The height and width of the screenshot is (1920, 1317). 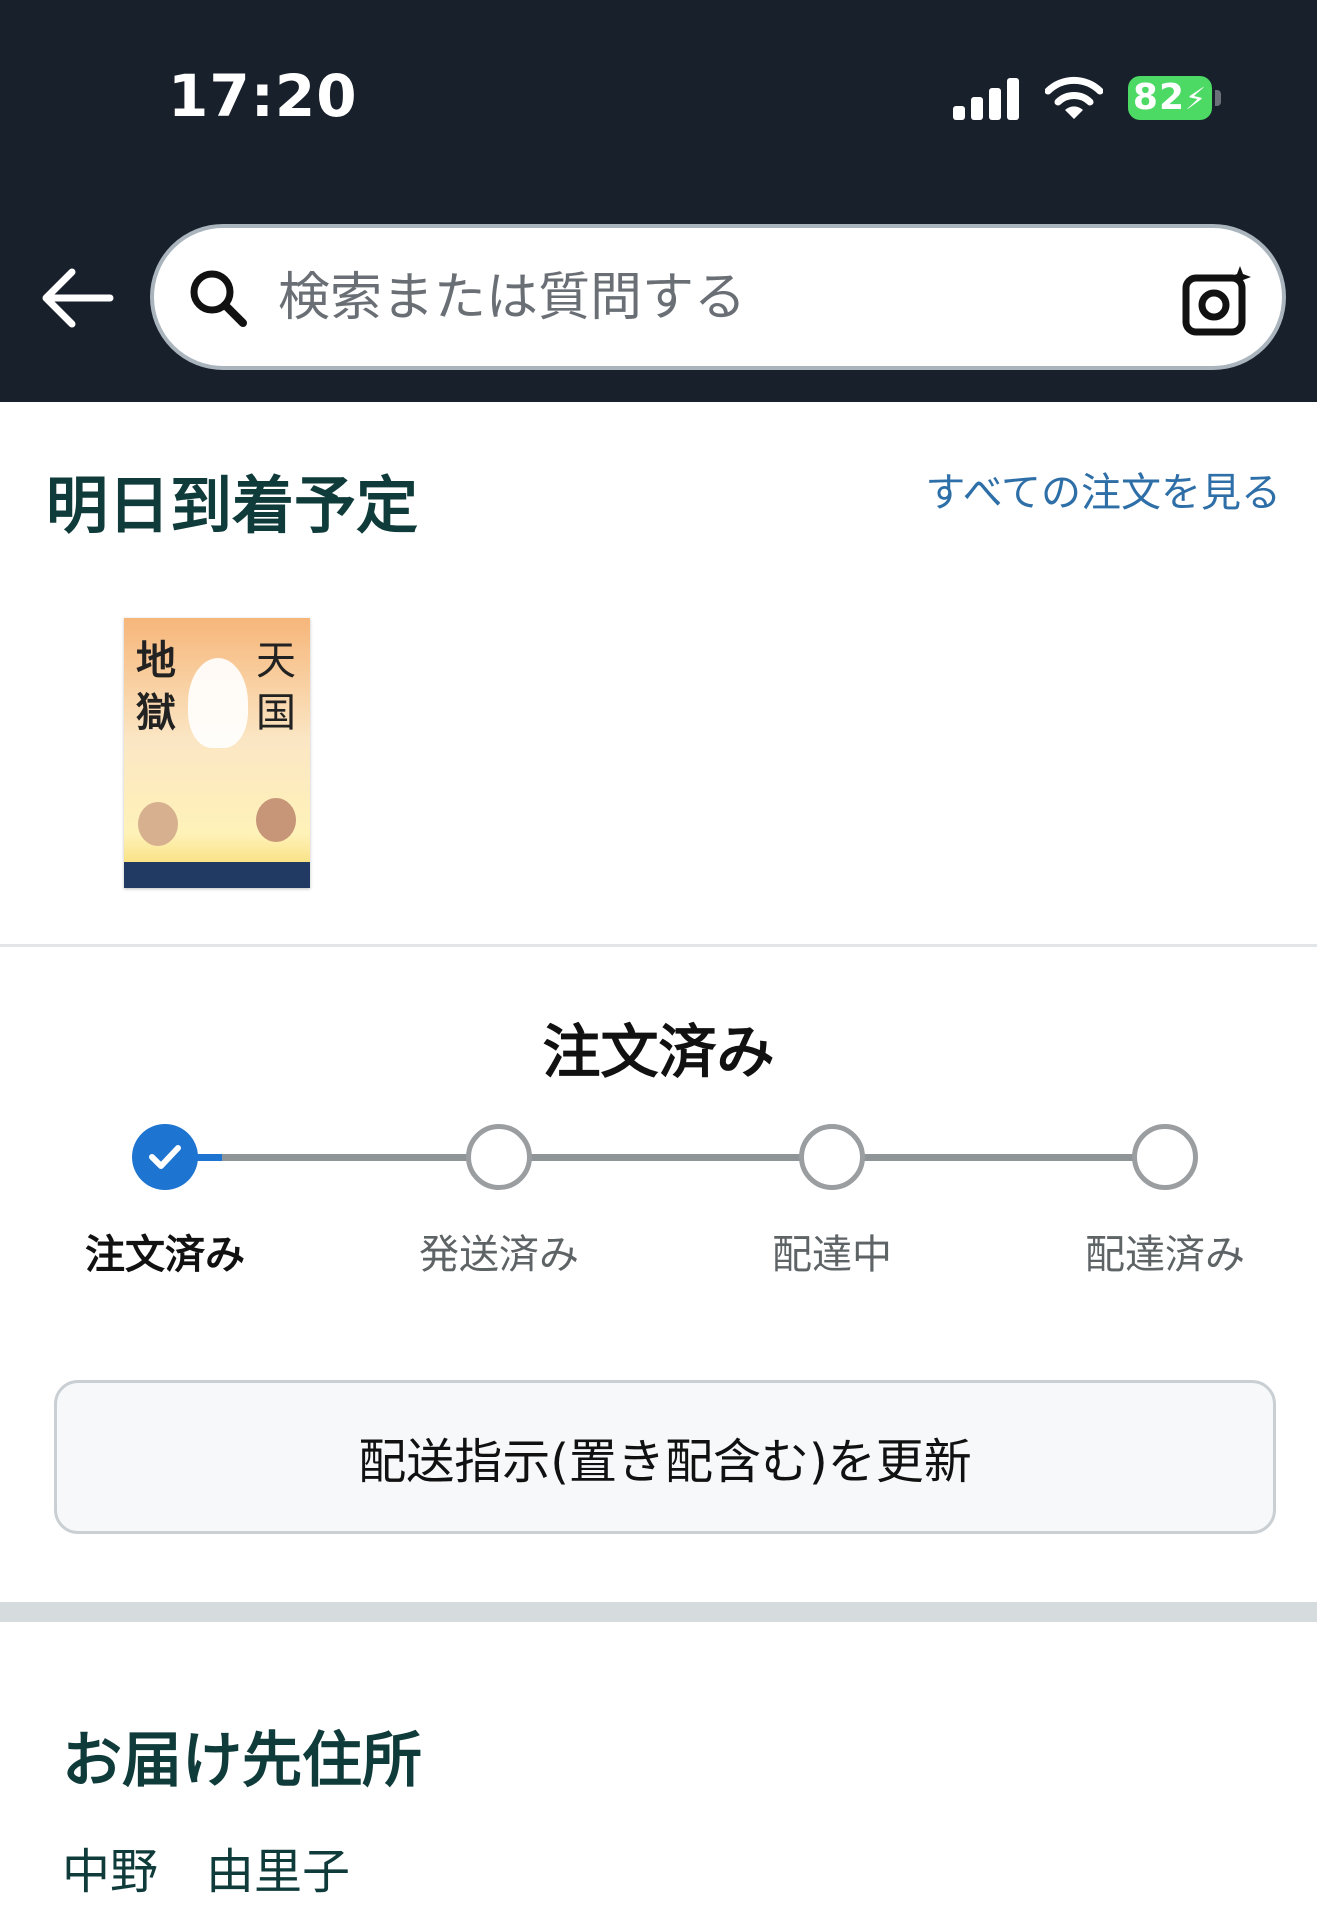 I want to click on cover-text: 国, so click(x=276, y=713).